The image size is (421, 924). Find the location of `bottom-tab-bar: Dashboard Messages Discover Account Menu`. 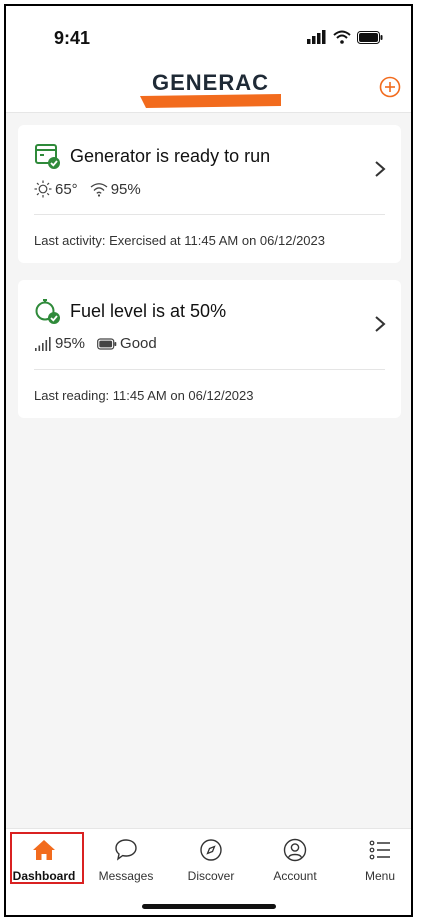

bottom-tab-bar: Dashboard Messages Discover Account Menu is located at coordinates (208, 871).